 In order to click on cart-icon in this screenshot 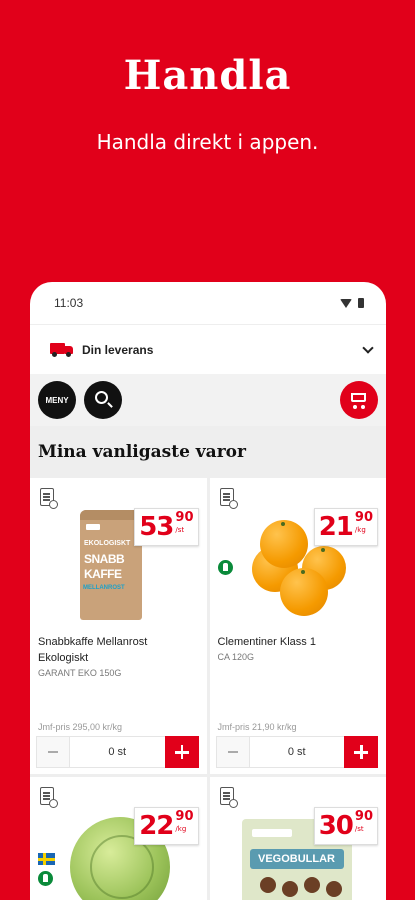, I will do `click(358, 397)`.